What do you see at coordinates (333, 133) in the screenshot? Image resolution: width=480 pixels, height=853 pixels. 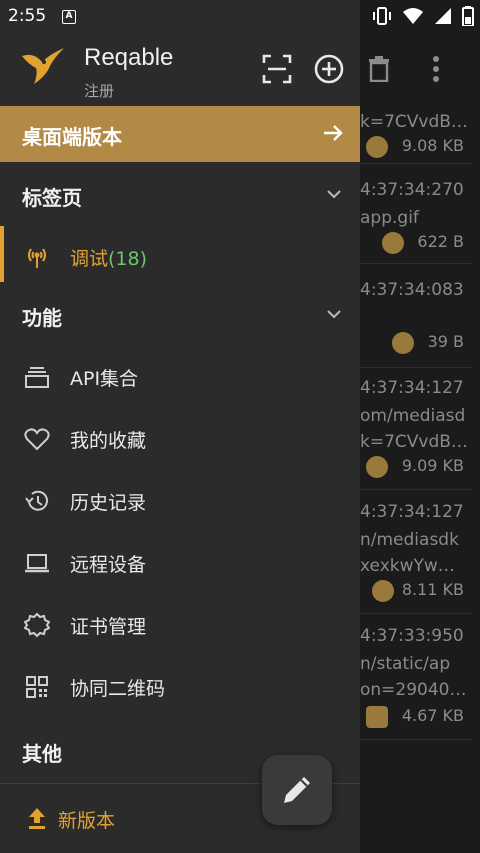 I see `arrow-right-icon` at bounding box center [333, 133].